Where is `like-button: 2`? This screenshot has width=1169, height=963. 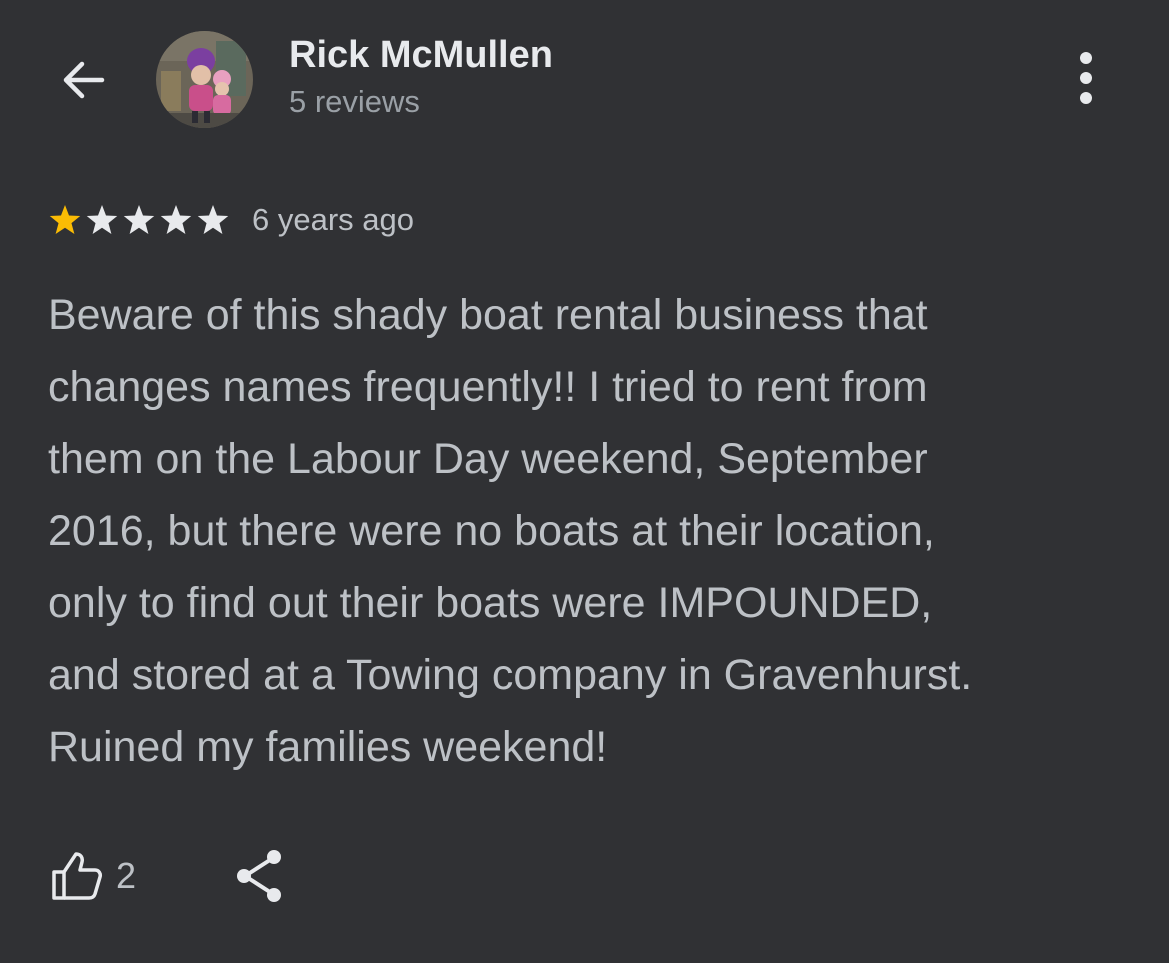 like-button: 2 is located at coordinates (92, 876).